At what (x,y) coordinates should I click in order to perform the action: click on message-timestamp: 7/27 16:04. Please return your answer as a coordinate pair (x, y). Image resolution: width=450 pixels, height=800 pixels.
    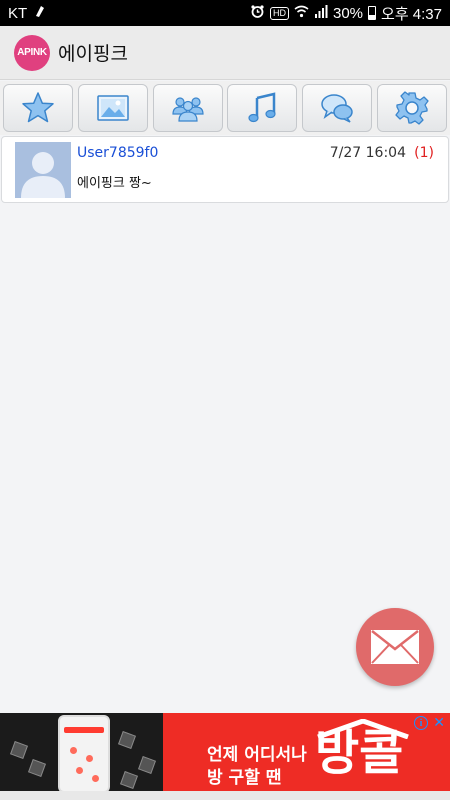
    Looking at the image, I should click on (367, 153).